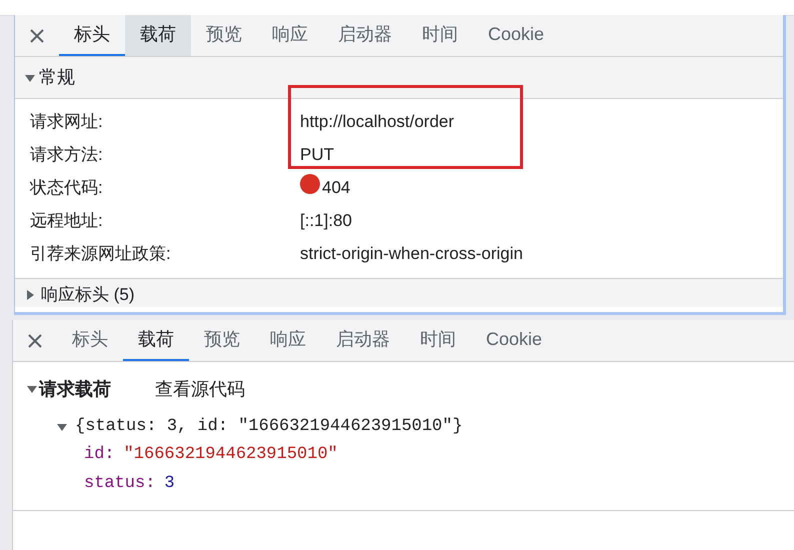 The image size is (794, 550). I want to click on header-value: http://localhost/order, so click(377, 121).